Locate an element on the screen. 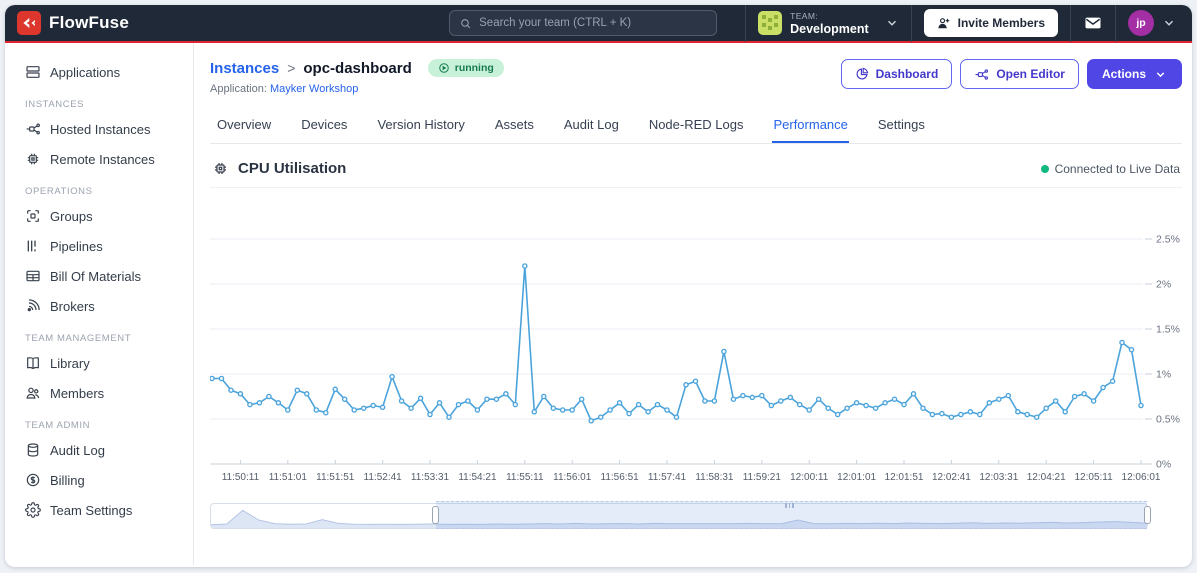 This screenshot has height=573, width=1197. svg-text: 2.5% is located at coordinates (1168, 240).